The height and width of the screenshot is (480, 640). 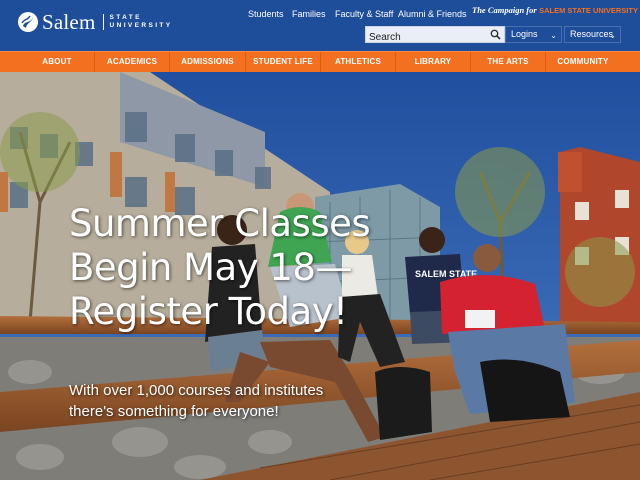 What do you see at coordinates (433, 62) in the screenshot?
I see `nav-item-library: LIBRARY` at bounding box center [433, 62].